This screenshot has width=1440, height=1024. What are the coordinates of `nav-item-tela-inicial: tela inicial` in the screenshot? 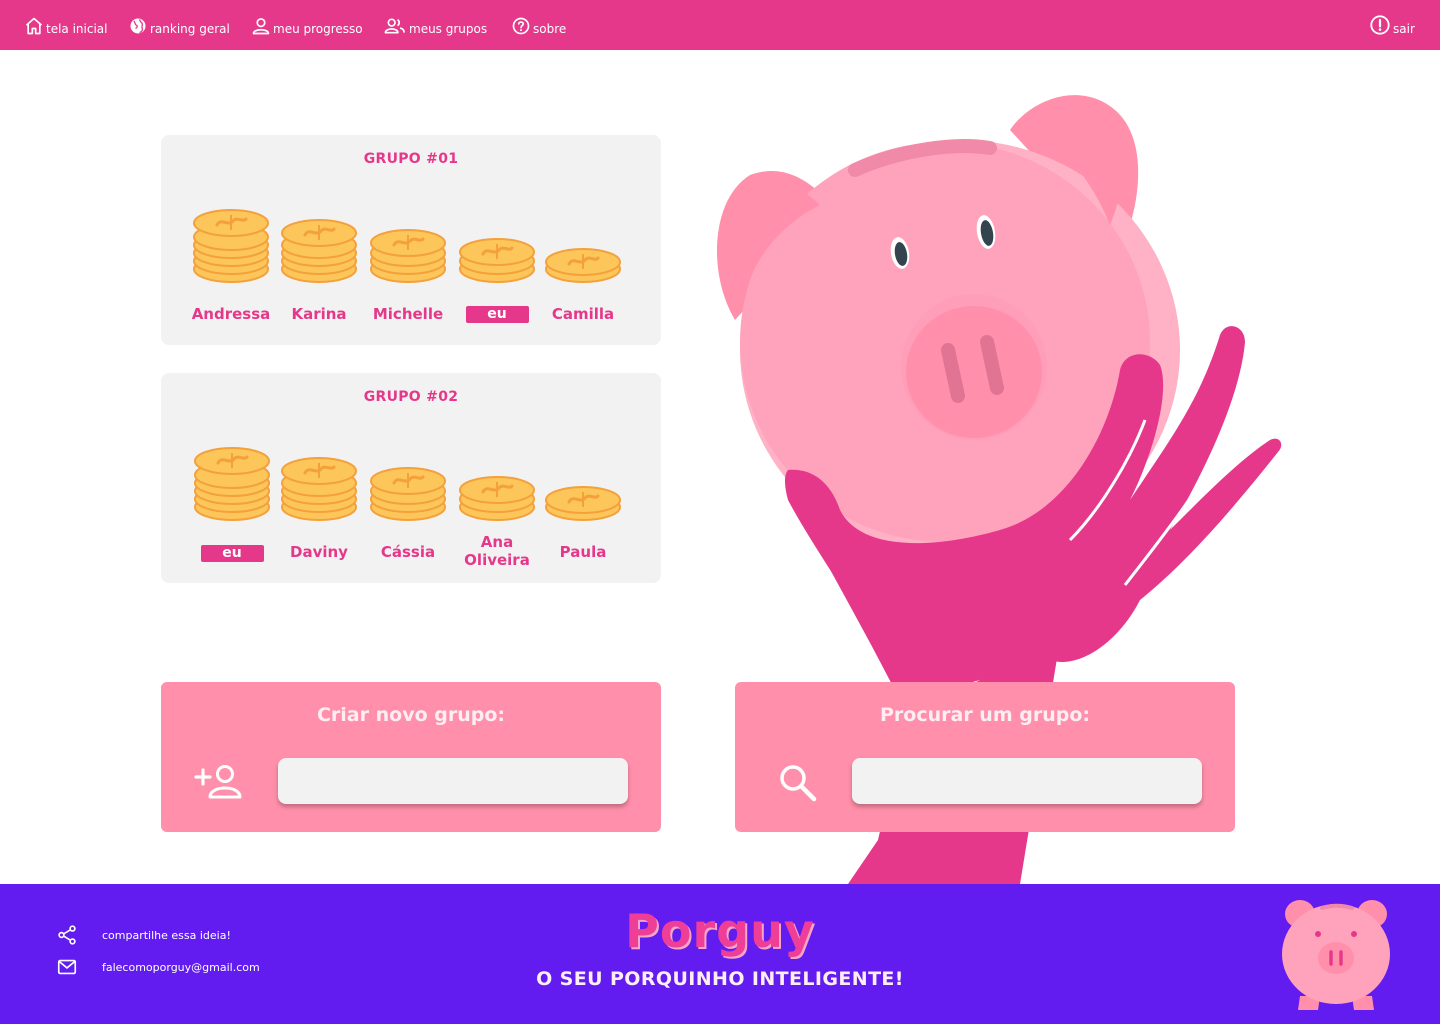 It's located at (65, 25).